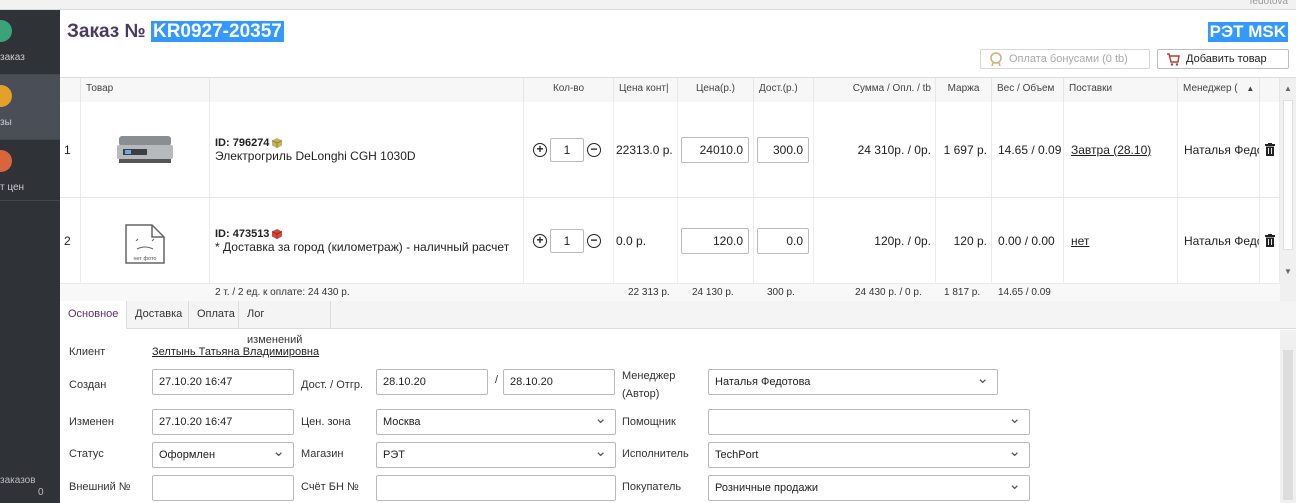  I want to click on col-price: Цена(р.), so click(716, 90).